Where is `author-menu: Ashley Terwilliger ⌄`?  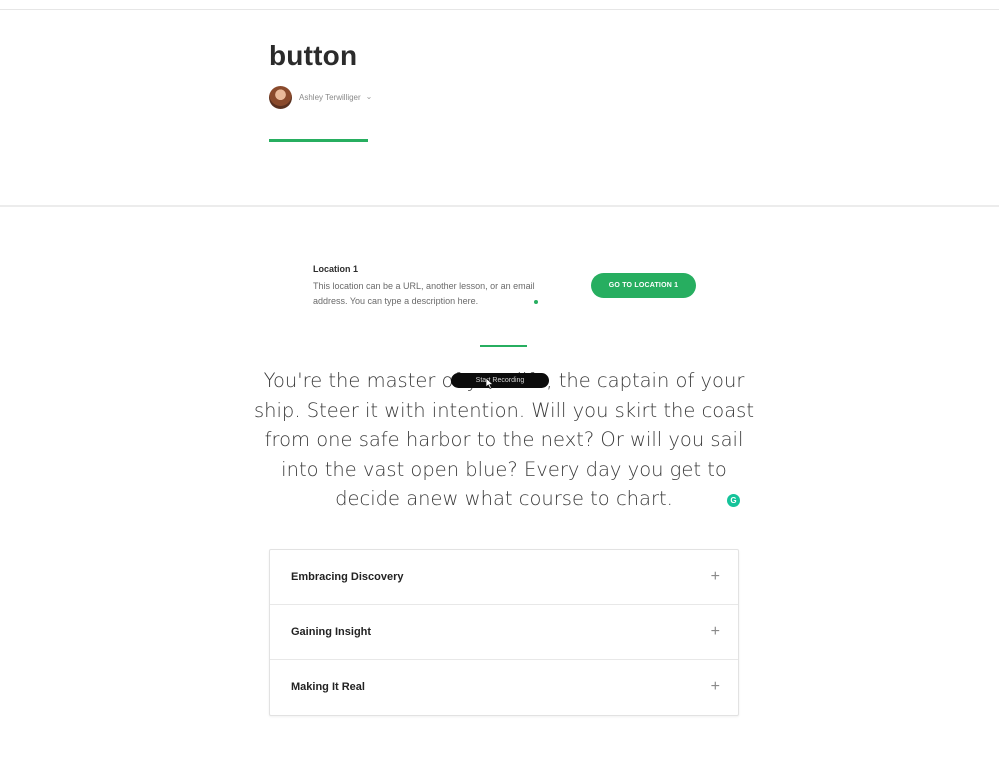 author-menu: Ashley Terwilliger ⌄ is located at coordinates (320, 97).